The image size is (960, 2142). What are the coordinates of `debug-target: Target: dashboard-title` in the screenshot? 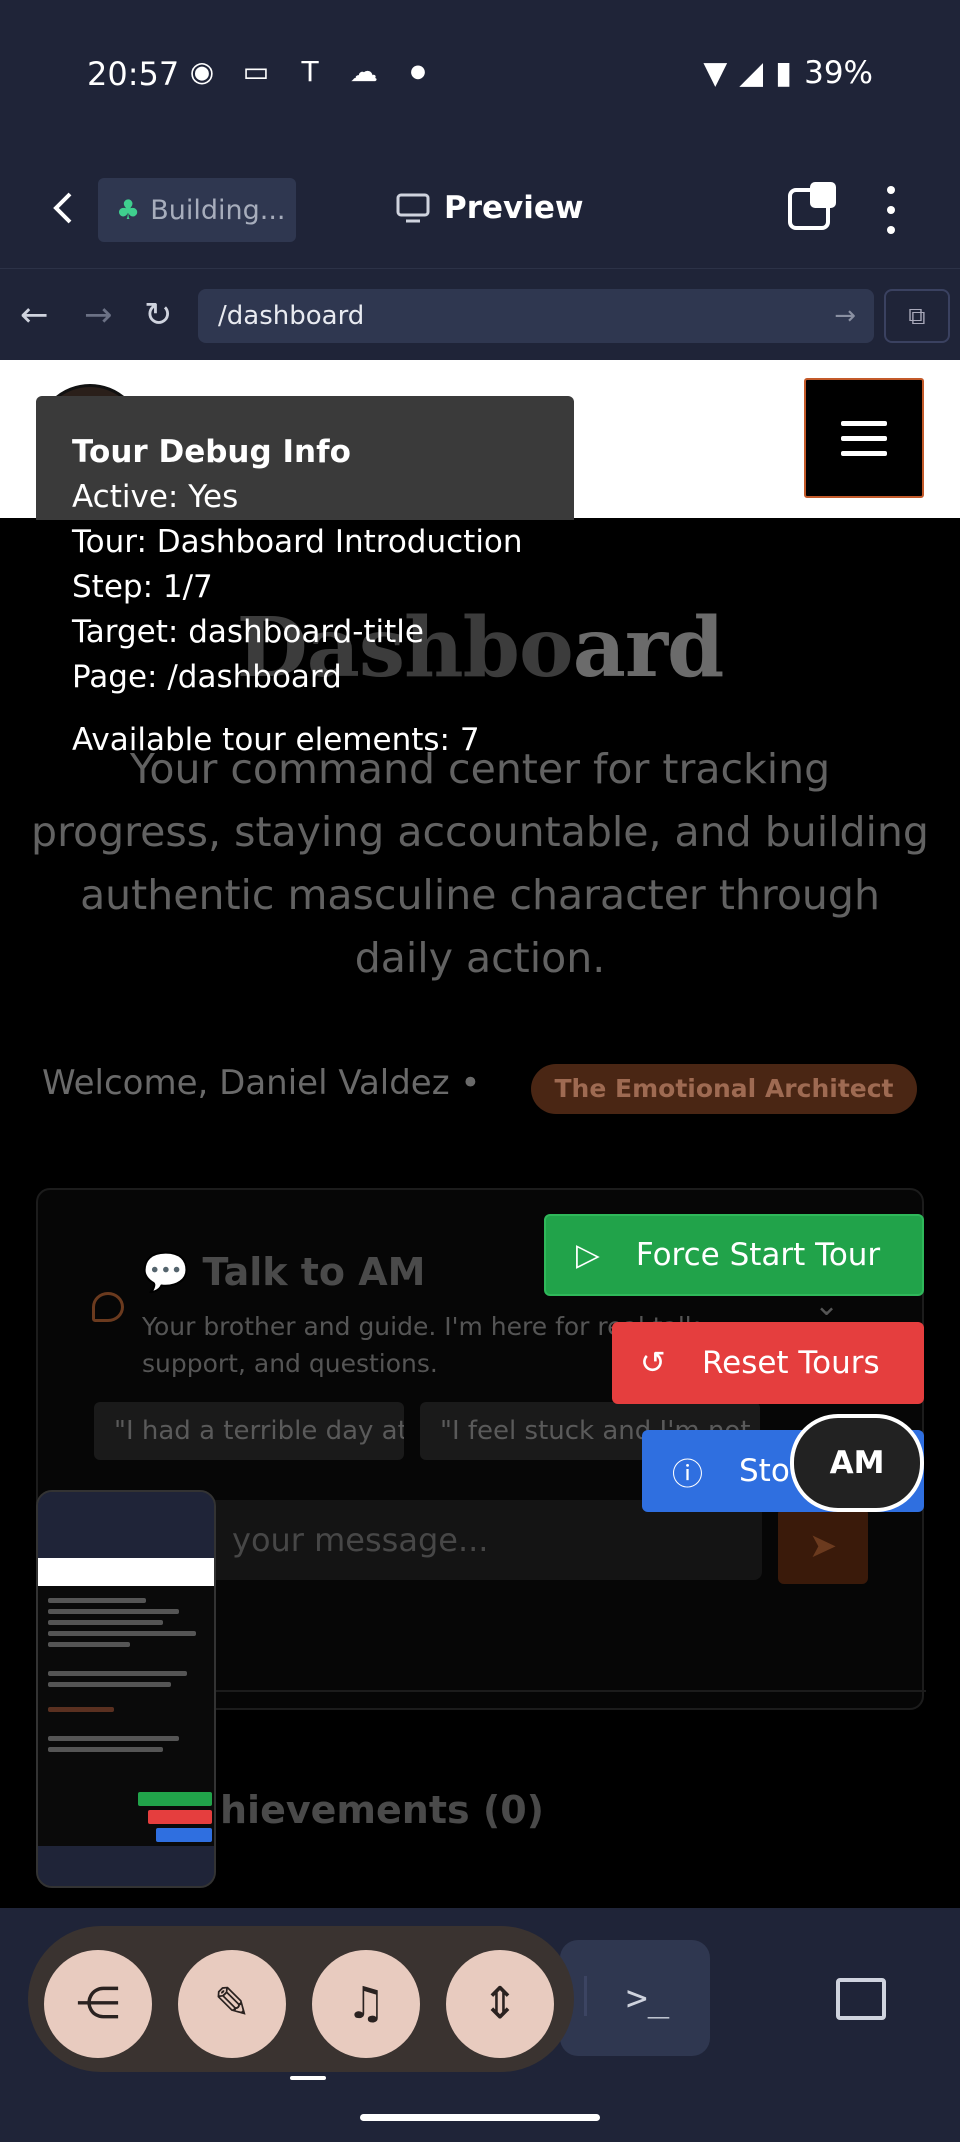 It's located at (248, 632).